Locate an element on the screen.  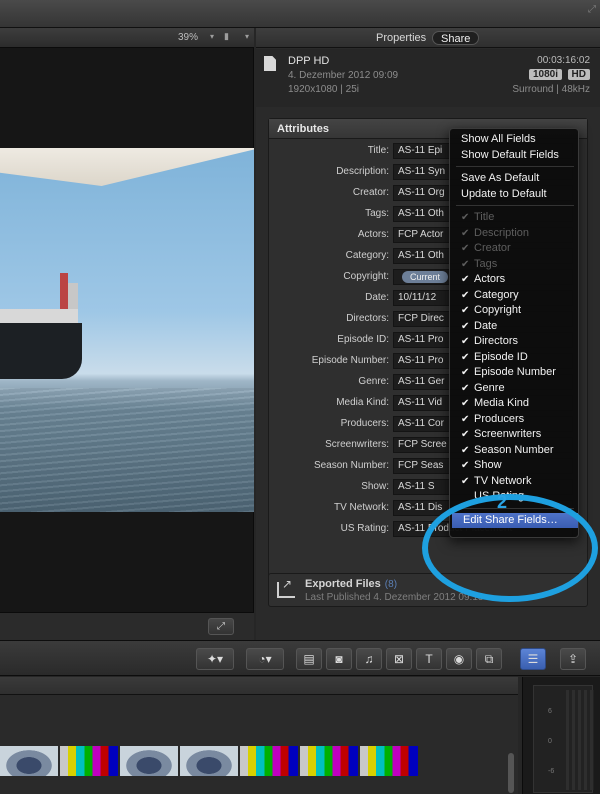
view-dropdown-icon: ▾ is located at coordinates (247, 36).